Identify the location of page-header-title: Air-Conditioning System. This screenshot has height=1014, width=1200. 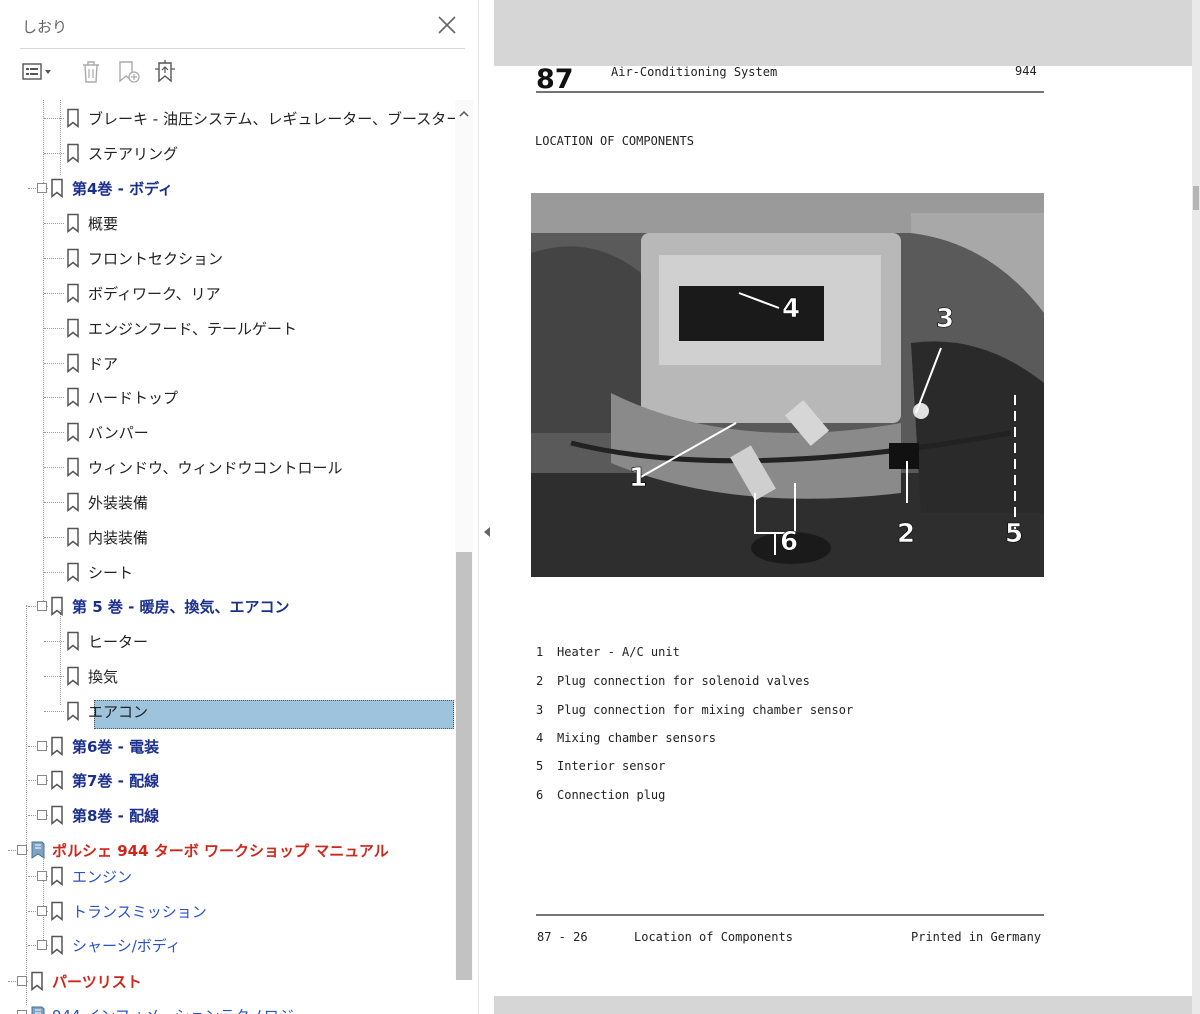
(694, 72).